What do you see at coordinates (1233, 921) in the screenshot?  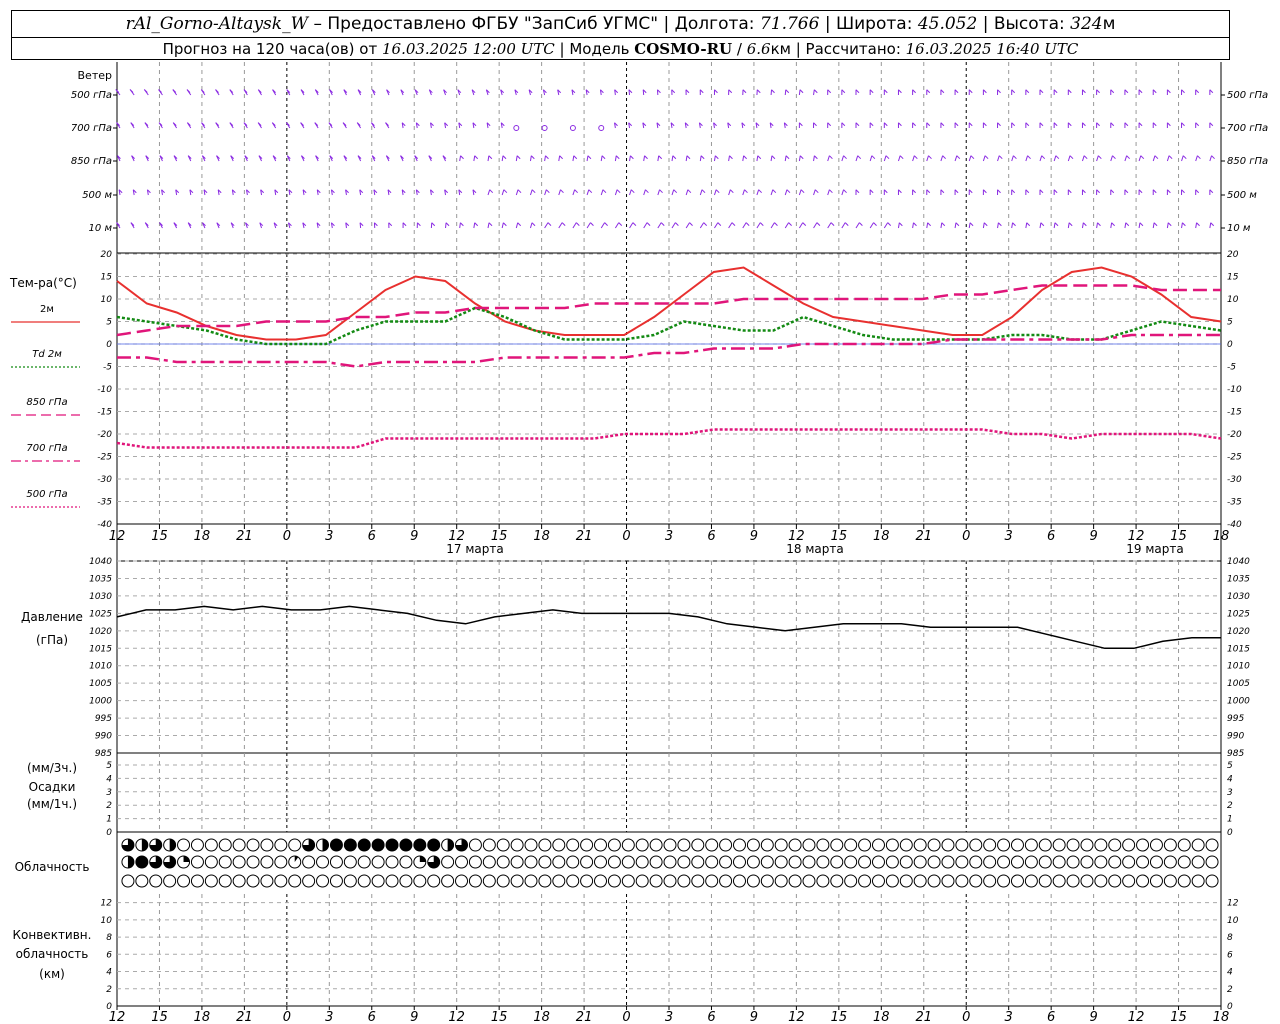 I see `convective-tick-label-right: 10` at bounding box center [1233, 921].